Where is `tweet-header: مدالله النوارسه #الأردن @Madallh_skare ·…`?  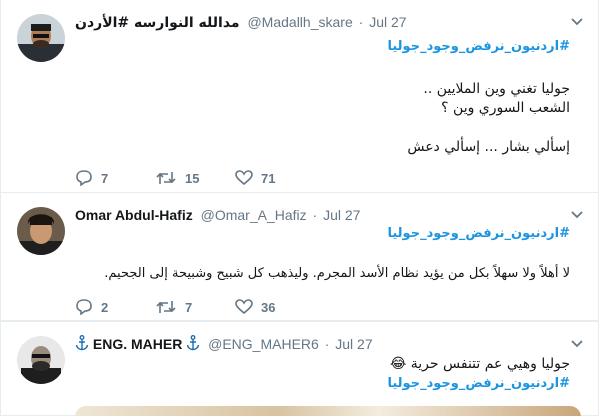
tweet-header: مدالله النوارسه #الأردن @Madallh_skare ·… is located at coordinates (316, 22).